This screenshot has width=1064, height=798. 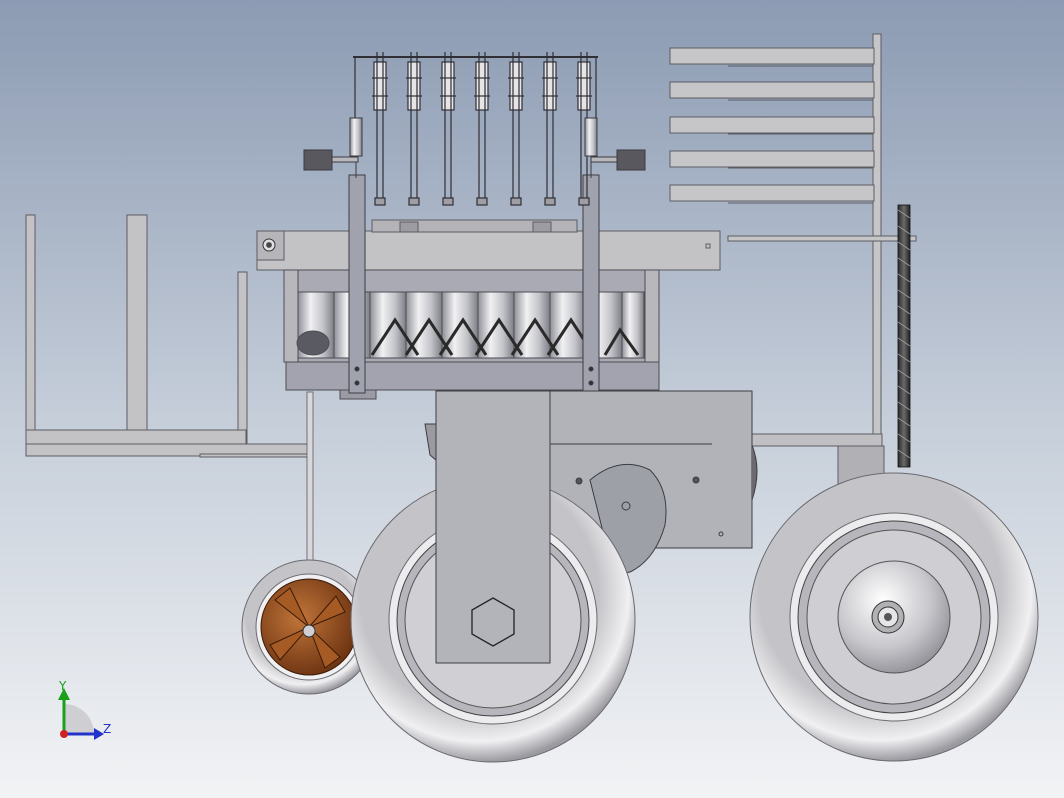 I want to click on top-linkage, so click(x=475, y=129).